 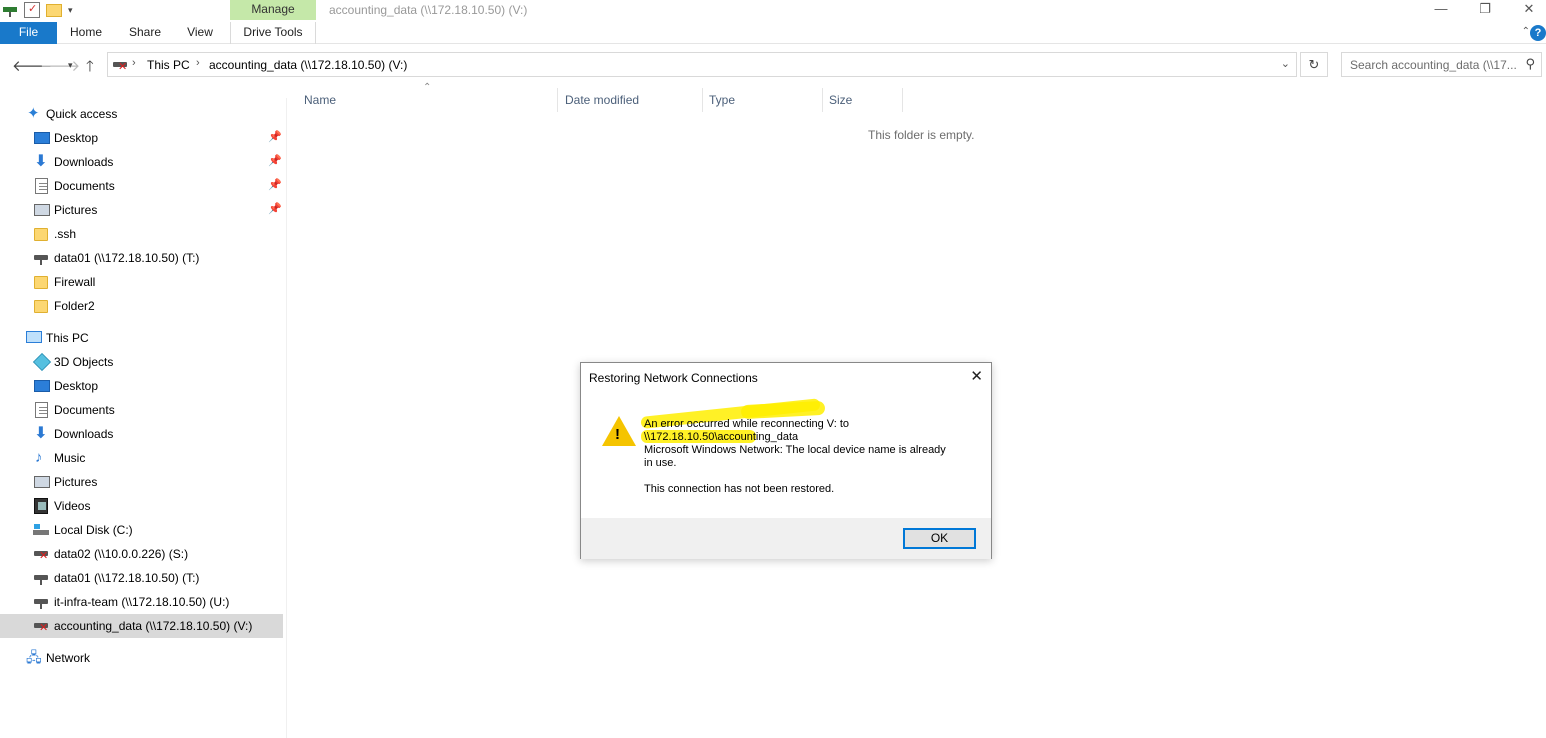 I want to click on tab-file: File, so click(x=28, y=33).